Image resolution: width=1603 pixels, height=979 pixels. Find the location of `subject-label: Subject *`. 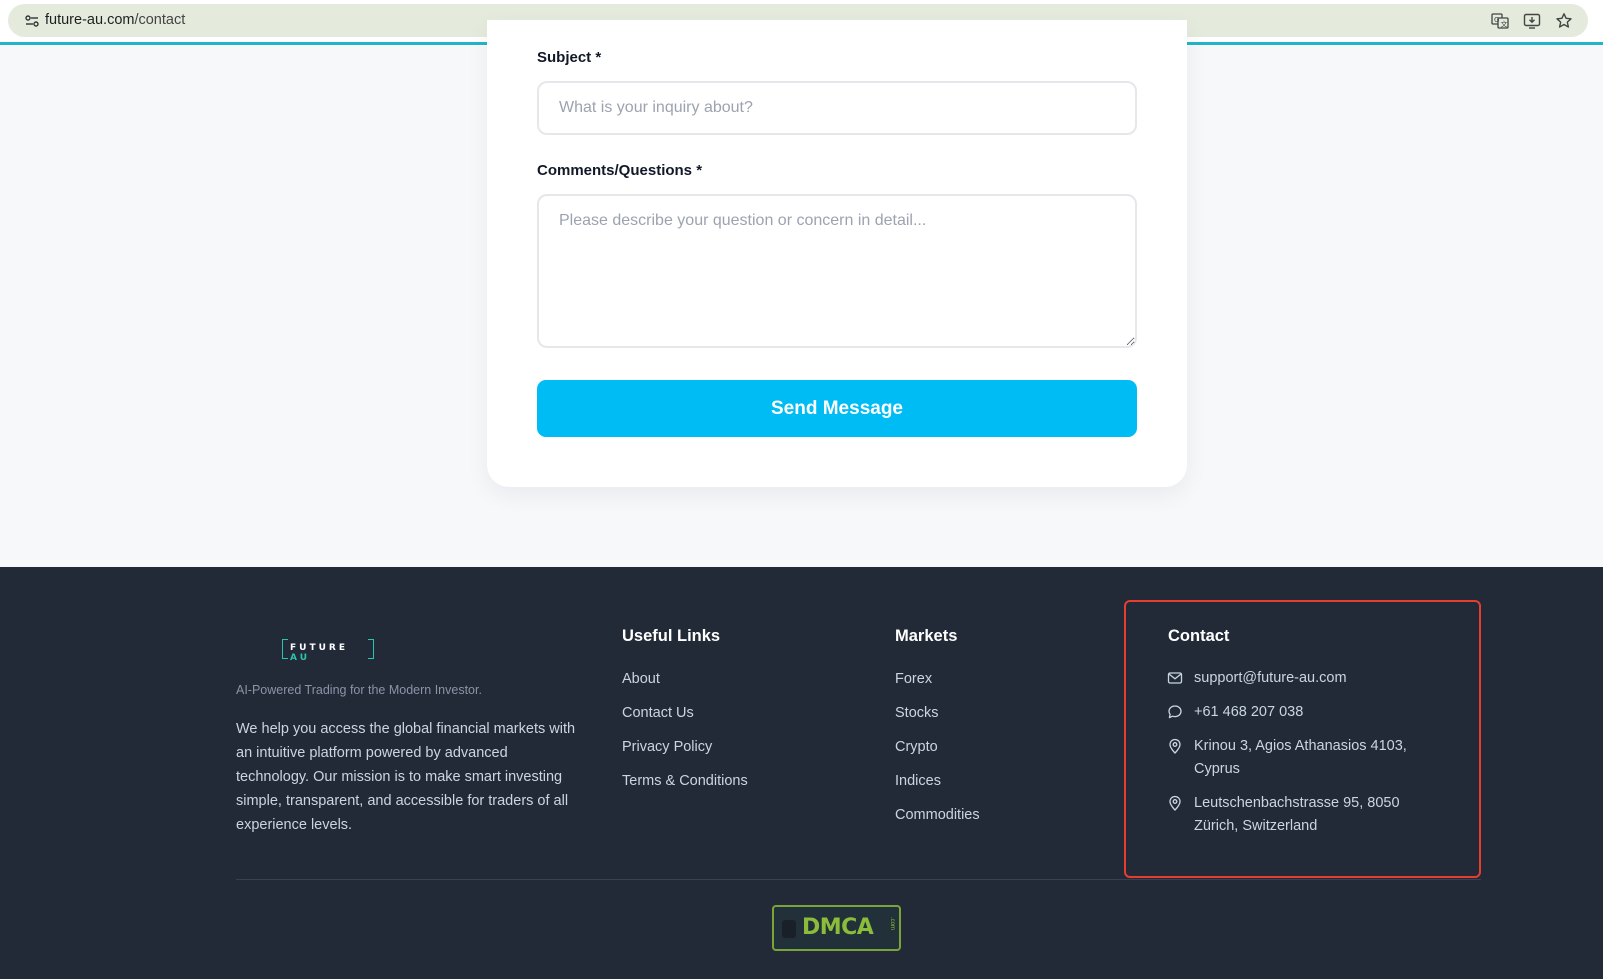

subject-label: Subject * is located at coordinates (569, 57).